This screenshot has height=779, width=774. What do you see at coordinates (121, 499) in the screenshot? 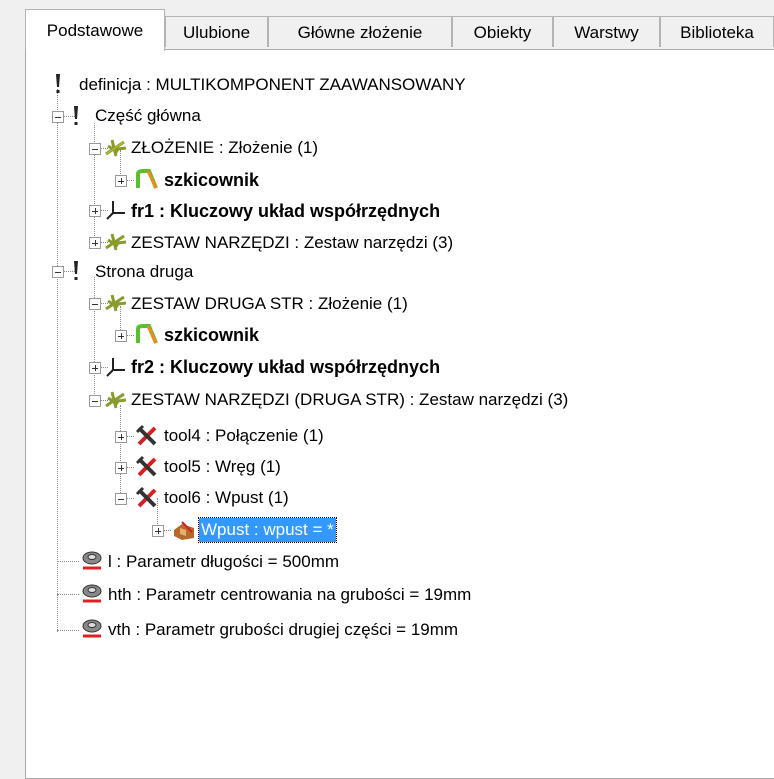
I see `collapse-tool6` at bounding box center [121, 499].